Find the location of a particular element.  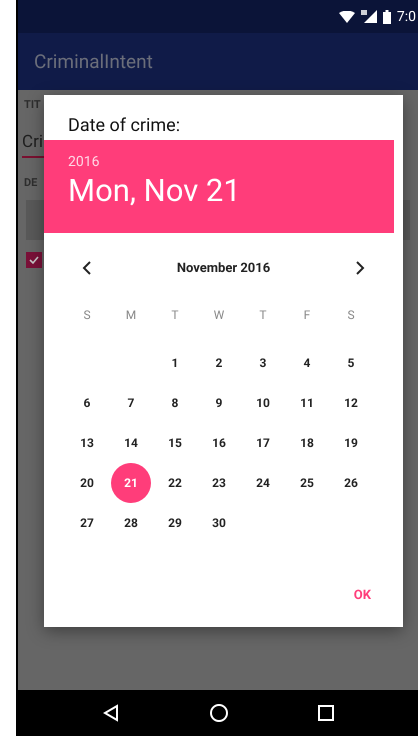

calendar-day: 29 is located at coordinates (175, 523).